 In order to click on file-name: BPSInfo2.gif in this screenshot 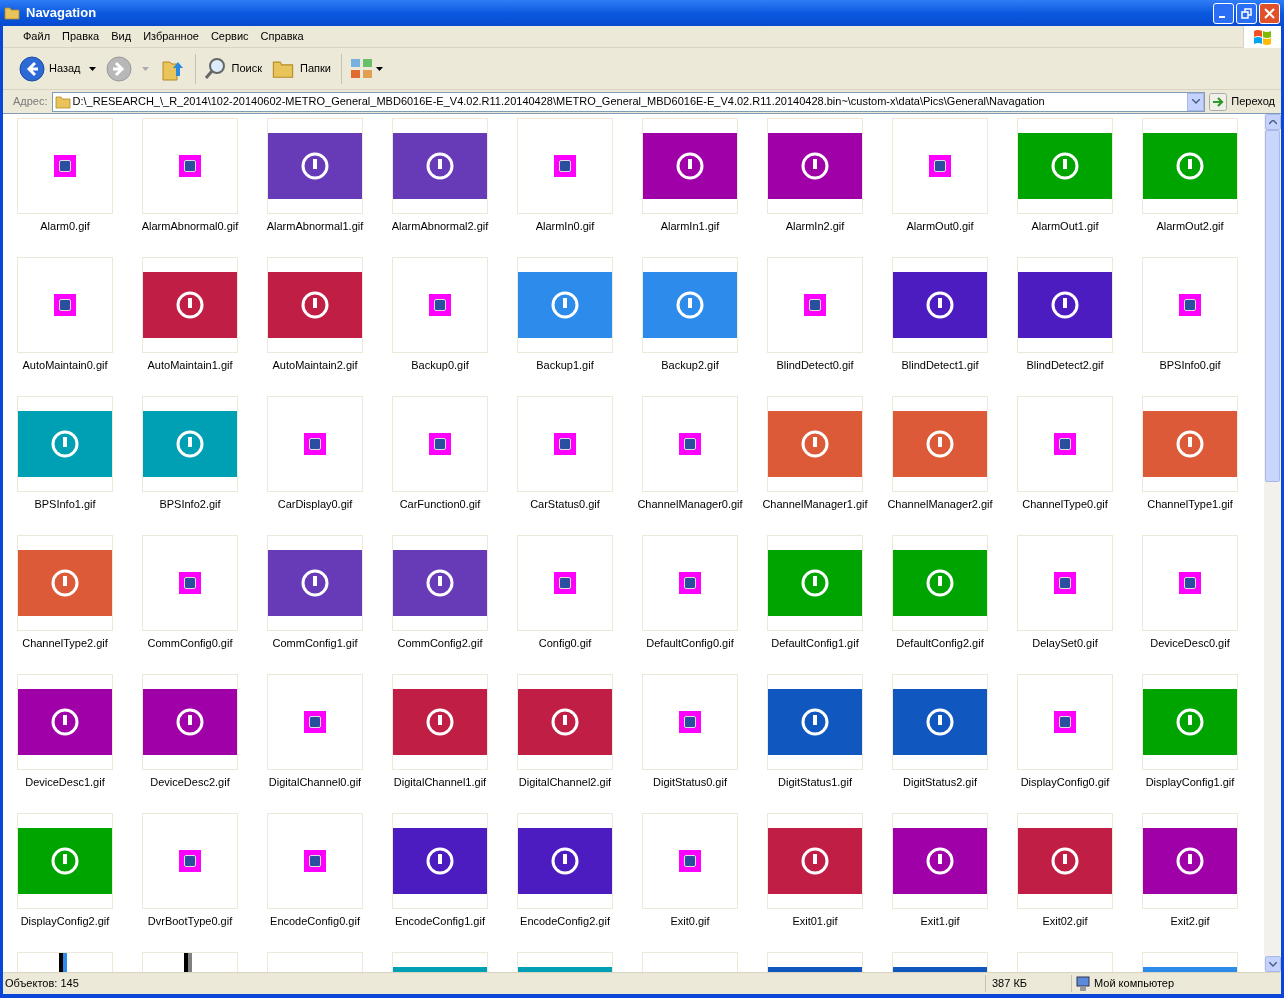, I will do `click(190, 504)`.